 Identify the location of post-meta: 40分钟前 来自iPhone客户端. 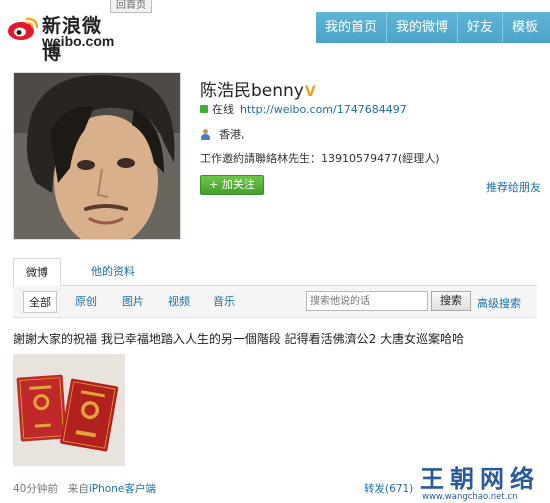
(84, 488).